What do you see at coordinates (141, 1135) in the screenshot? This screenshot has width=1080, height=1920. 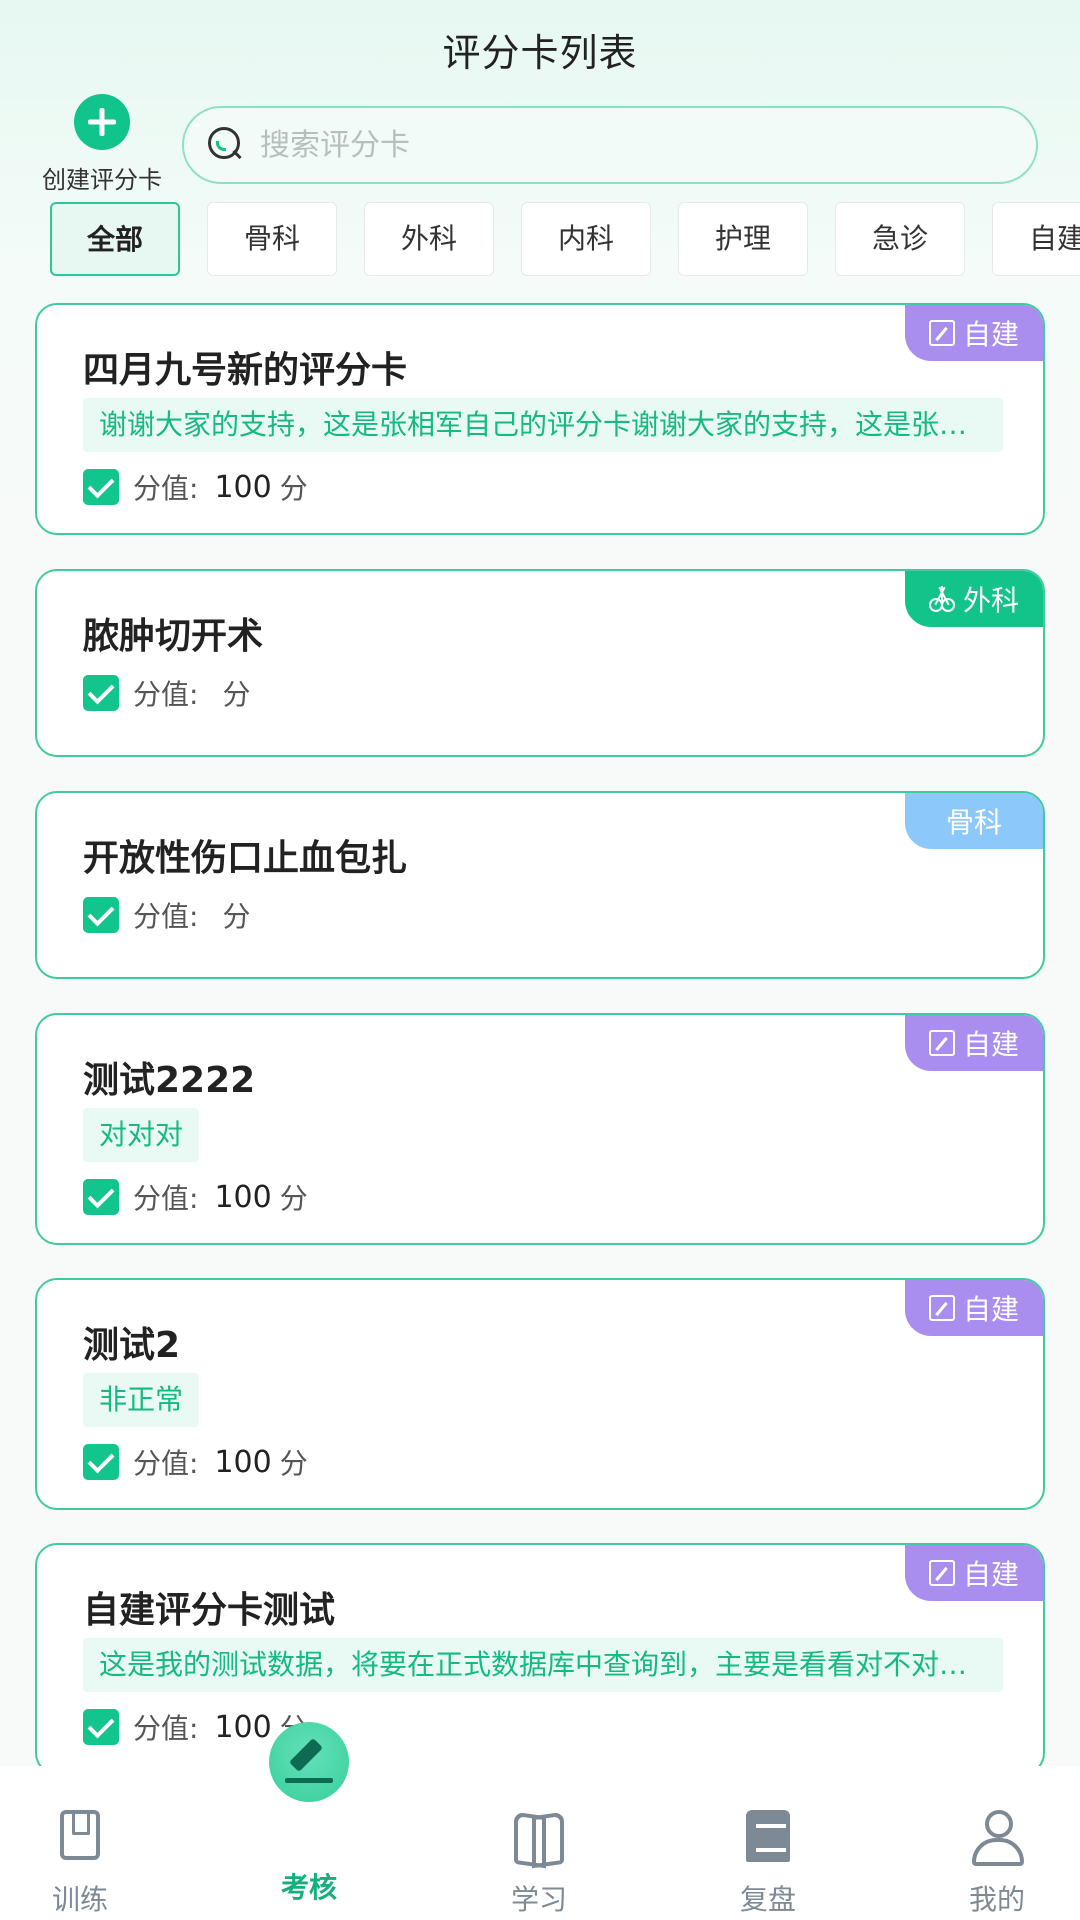 I see `card-description: 对对对` at bounding box center [141, 1135].